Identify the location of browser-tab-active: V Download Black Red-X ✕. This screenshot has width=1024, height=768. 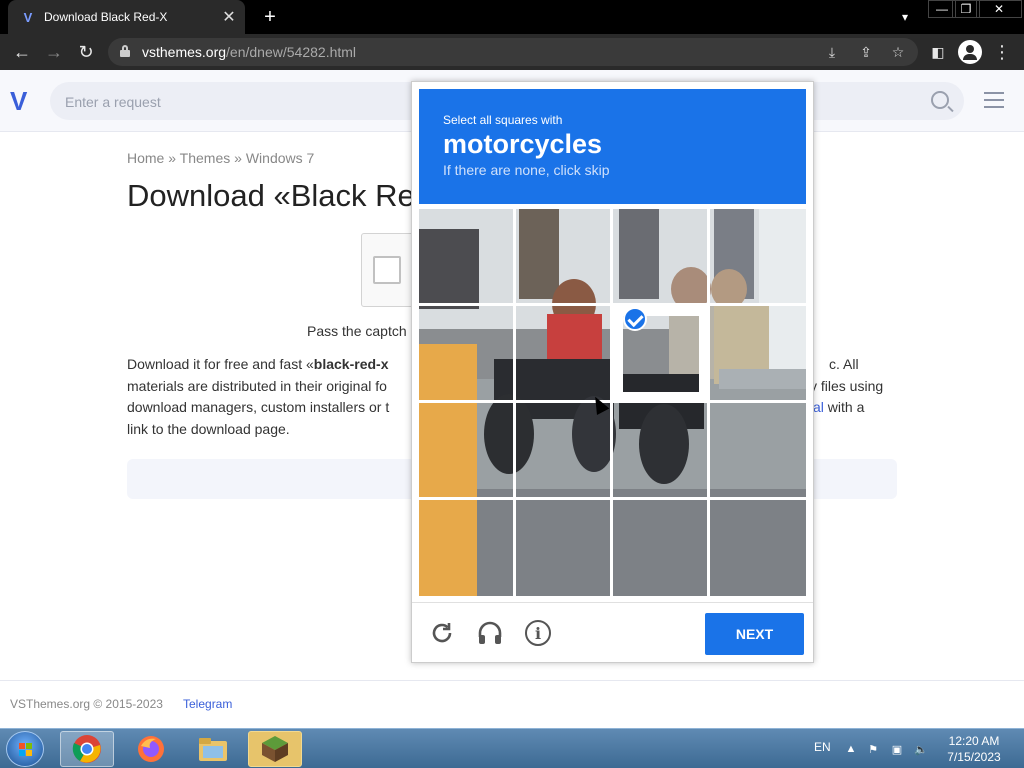
(126, 17).